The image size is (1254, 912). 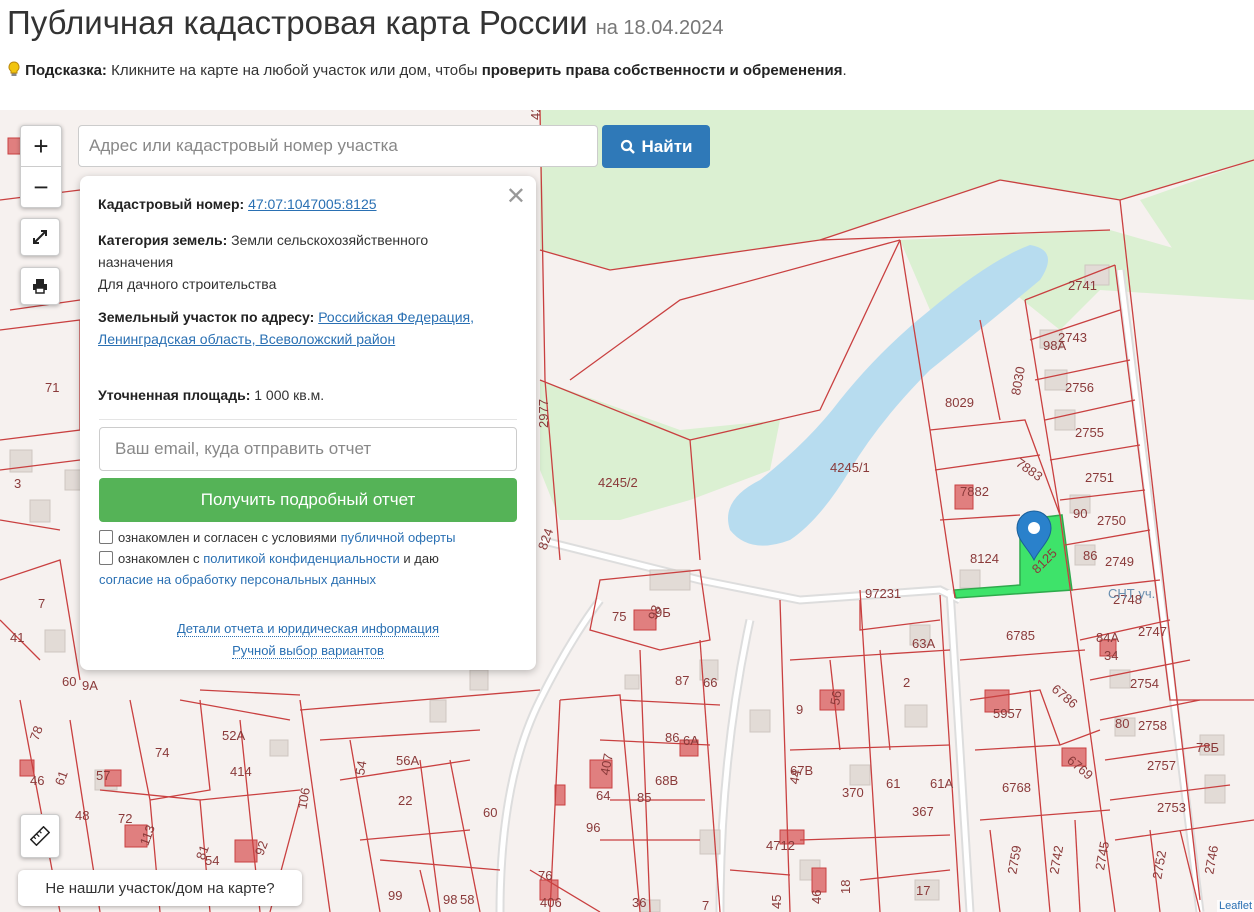 What do you see at coordinates (606, 764) in the screenshot?
I see `svg-text: 407` at bounding box center [606, 764].